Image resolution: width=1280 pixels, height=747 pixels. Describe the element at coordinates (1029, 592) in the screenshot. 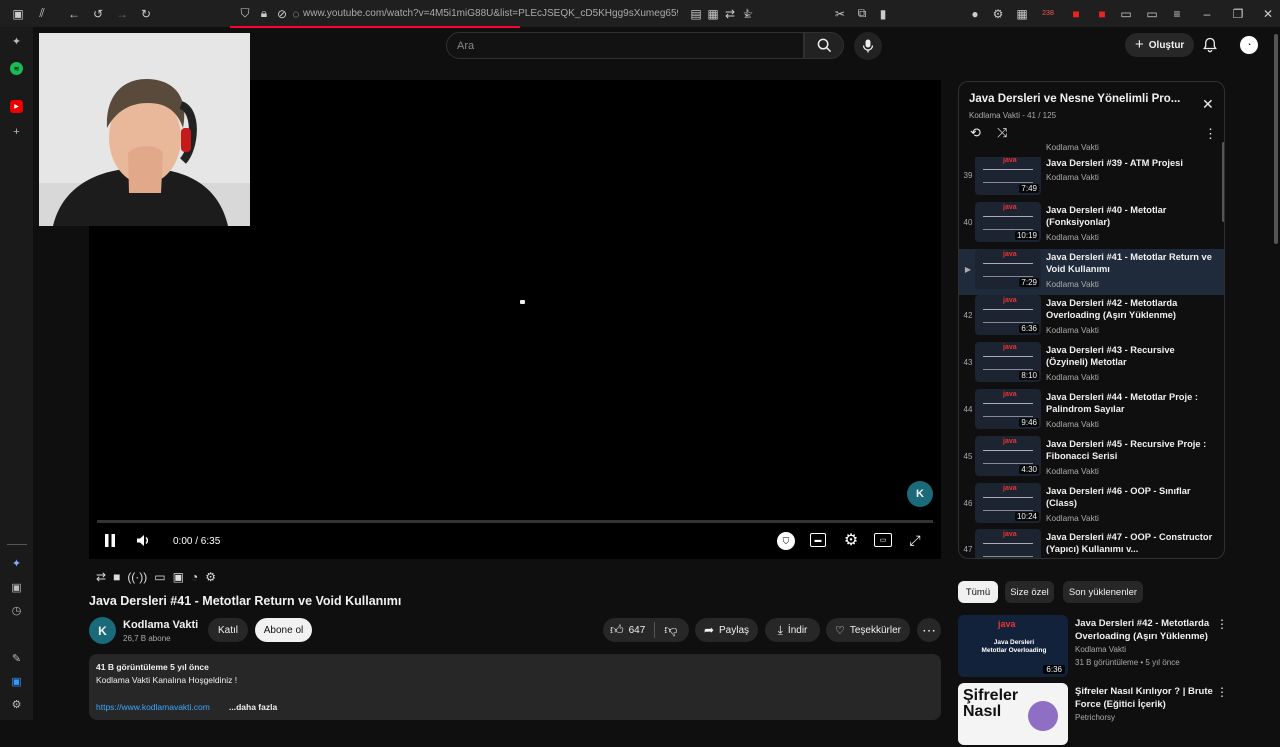

I see `chip-for-you: Size özel` at that location.